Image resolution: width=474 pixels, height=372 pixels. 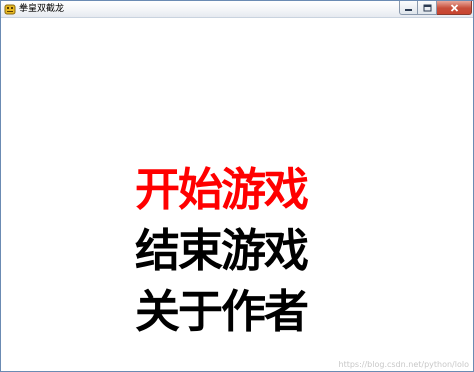 What do you see at coordinates (235, 312) in the screenshot?
I see `menu-about-author: 关于作者` at bounding box center [235, 312].